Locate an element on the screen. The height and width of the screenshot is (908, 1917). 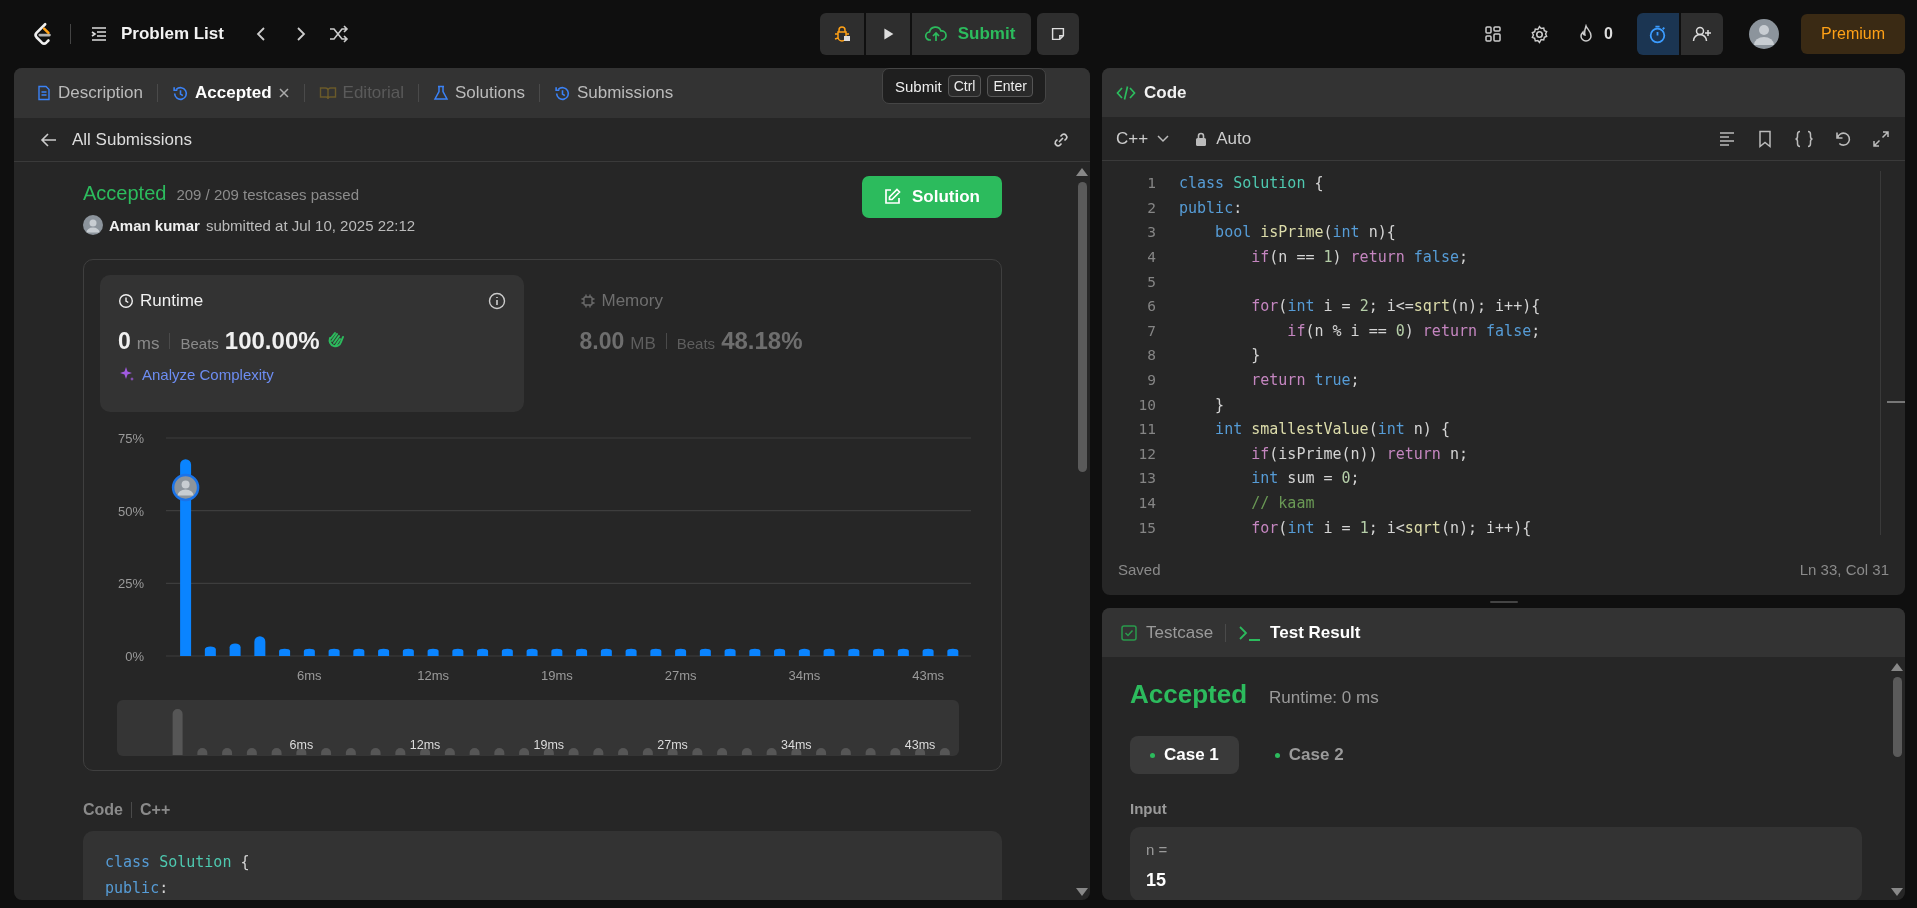
info-icon is located at coordinates (496, 301).